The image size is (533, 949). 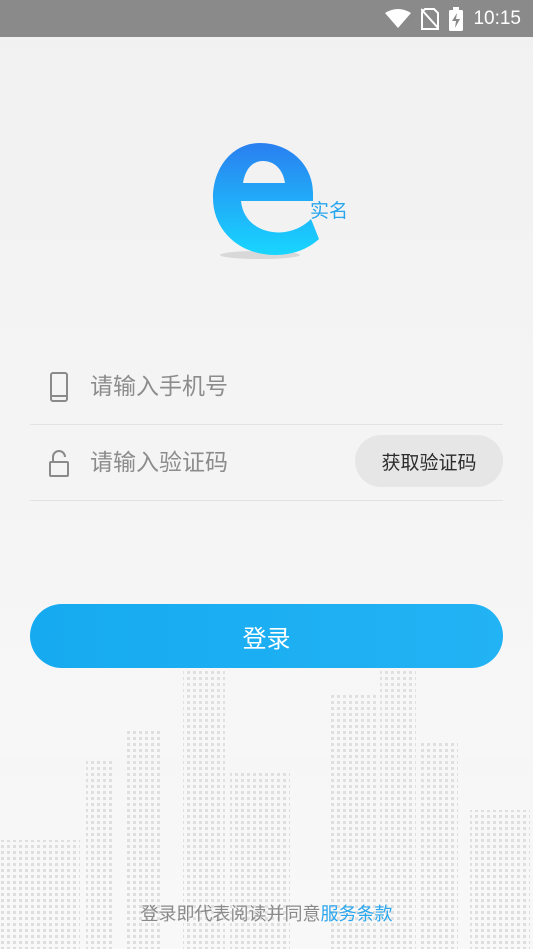 I want to click on lock-icon, so click(x=59, y=463).